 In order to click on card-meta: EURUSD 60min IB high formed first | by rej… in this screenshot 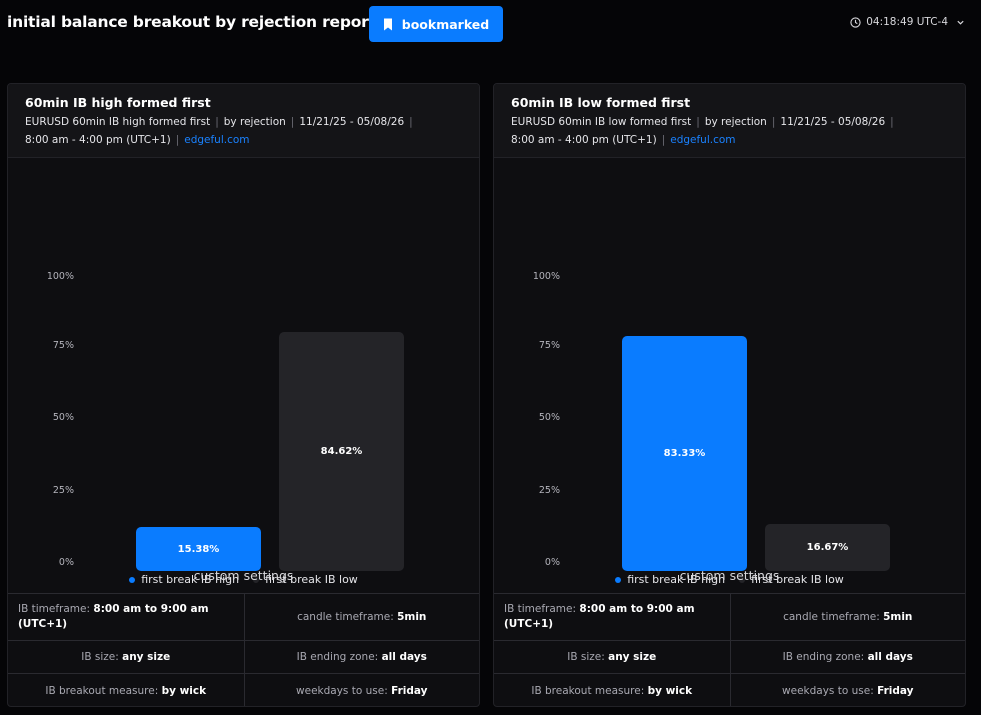, I will do `click(219, 131)`.